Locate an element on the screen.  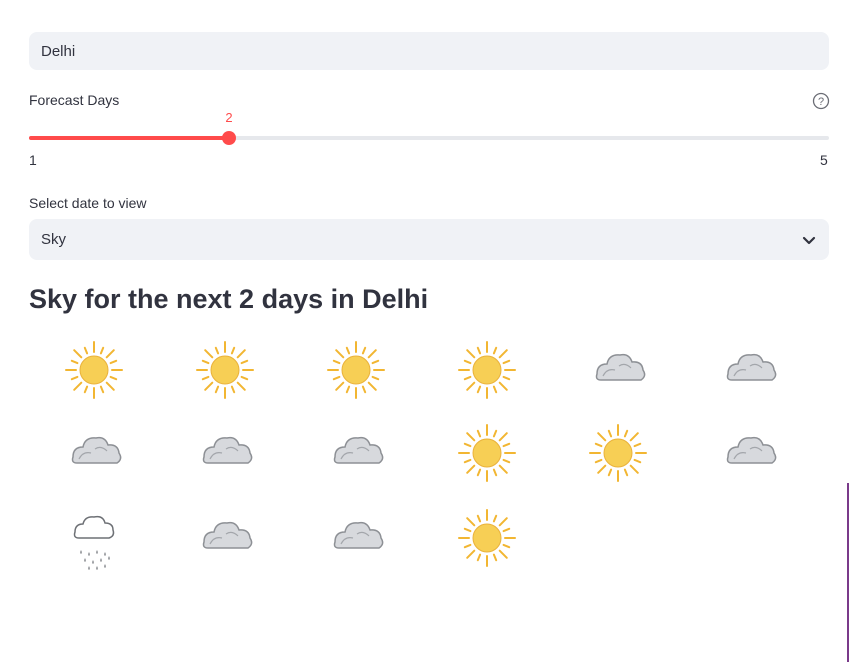
select-value: Sky is located at coordinates (54, 239).